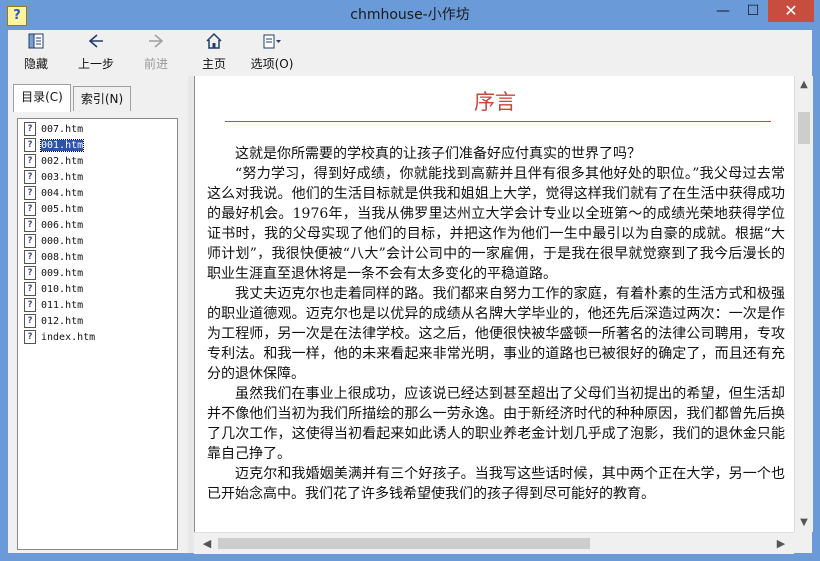 Image resolution: width=820 pixels, height=561 pixels. I want to click on tree-item-label: index.htm, so click(68, 337).